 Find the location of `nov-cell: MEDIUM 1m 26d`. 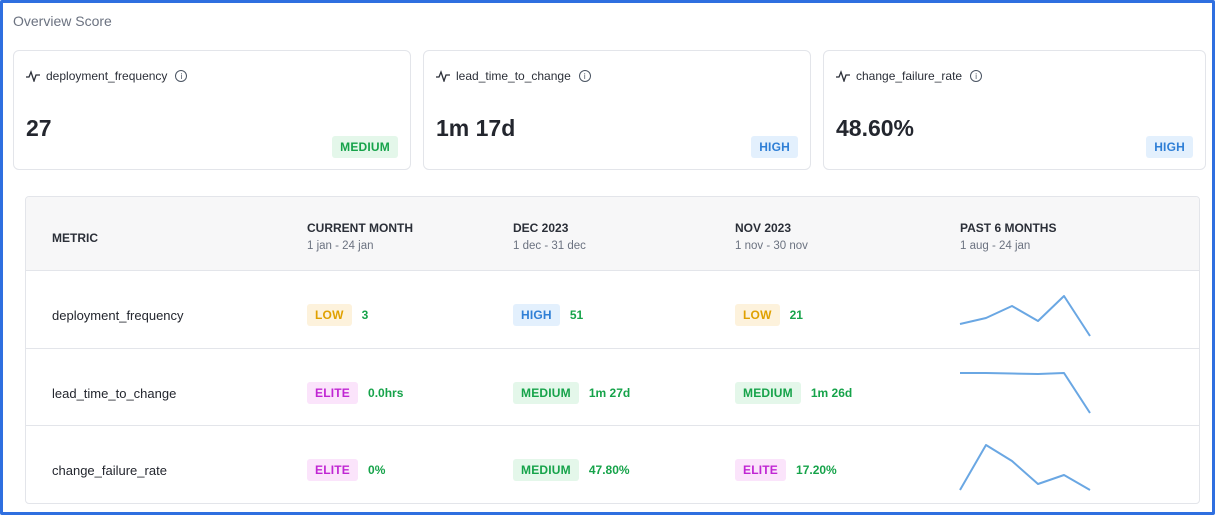

nov-cell: MEDIUM 1m 26d is located at coordinates (793, 393).